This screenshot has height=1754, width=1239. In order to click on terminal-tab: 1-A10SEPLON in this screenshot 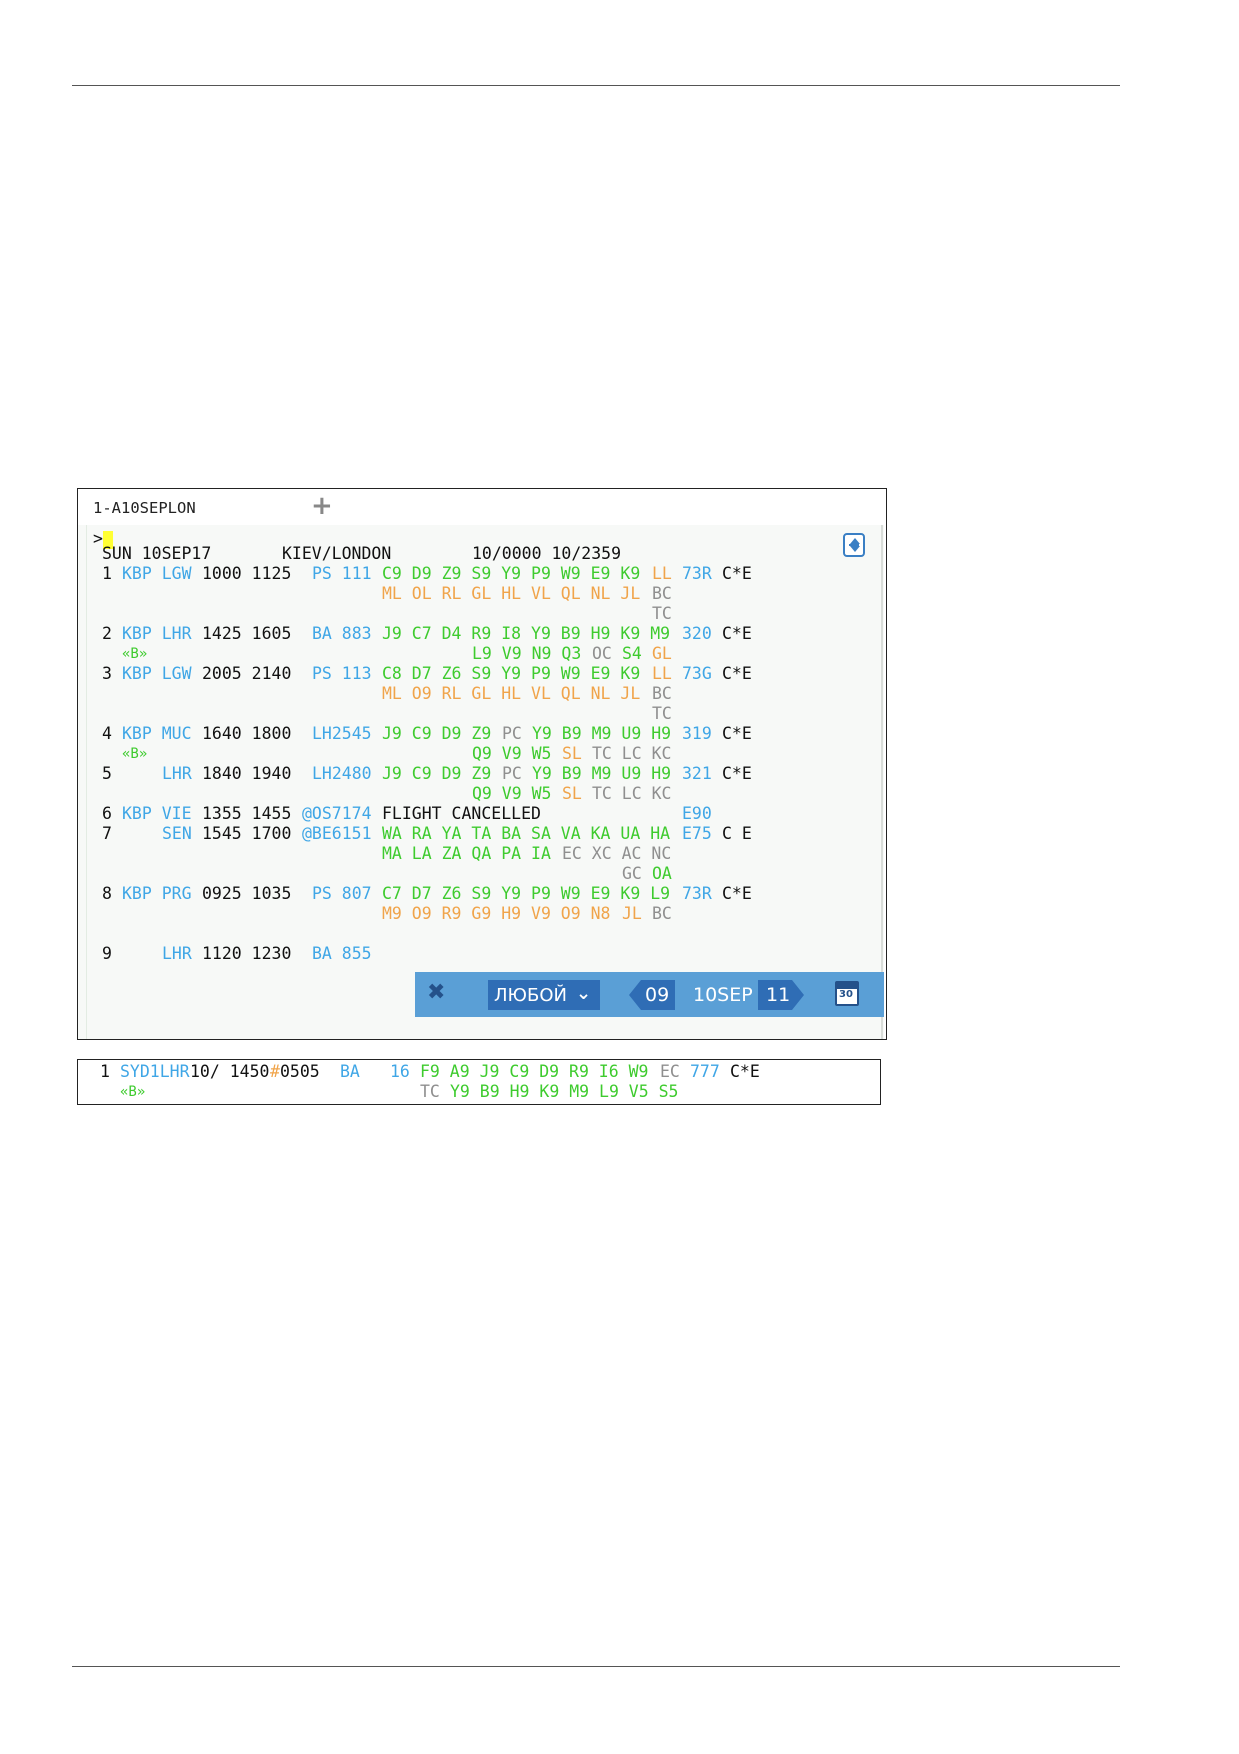, I will do `click(144, 508)`.